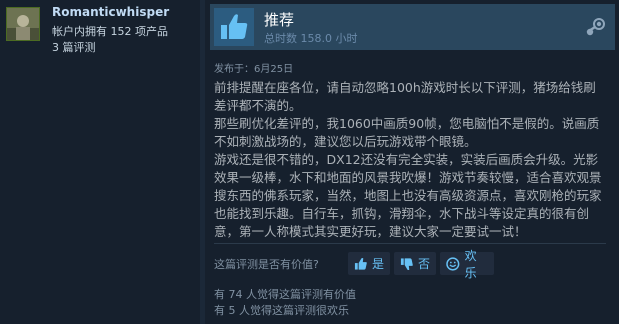 The width and height of the screenshot is (619, 324). What do you see at coordinates (406, 263) in the screenshot?
I see `thumbs-down-icon` at bounding box center [406, 263].